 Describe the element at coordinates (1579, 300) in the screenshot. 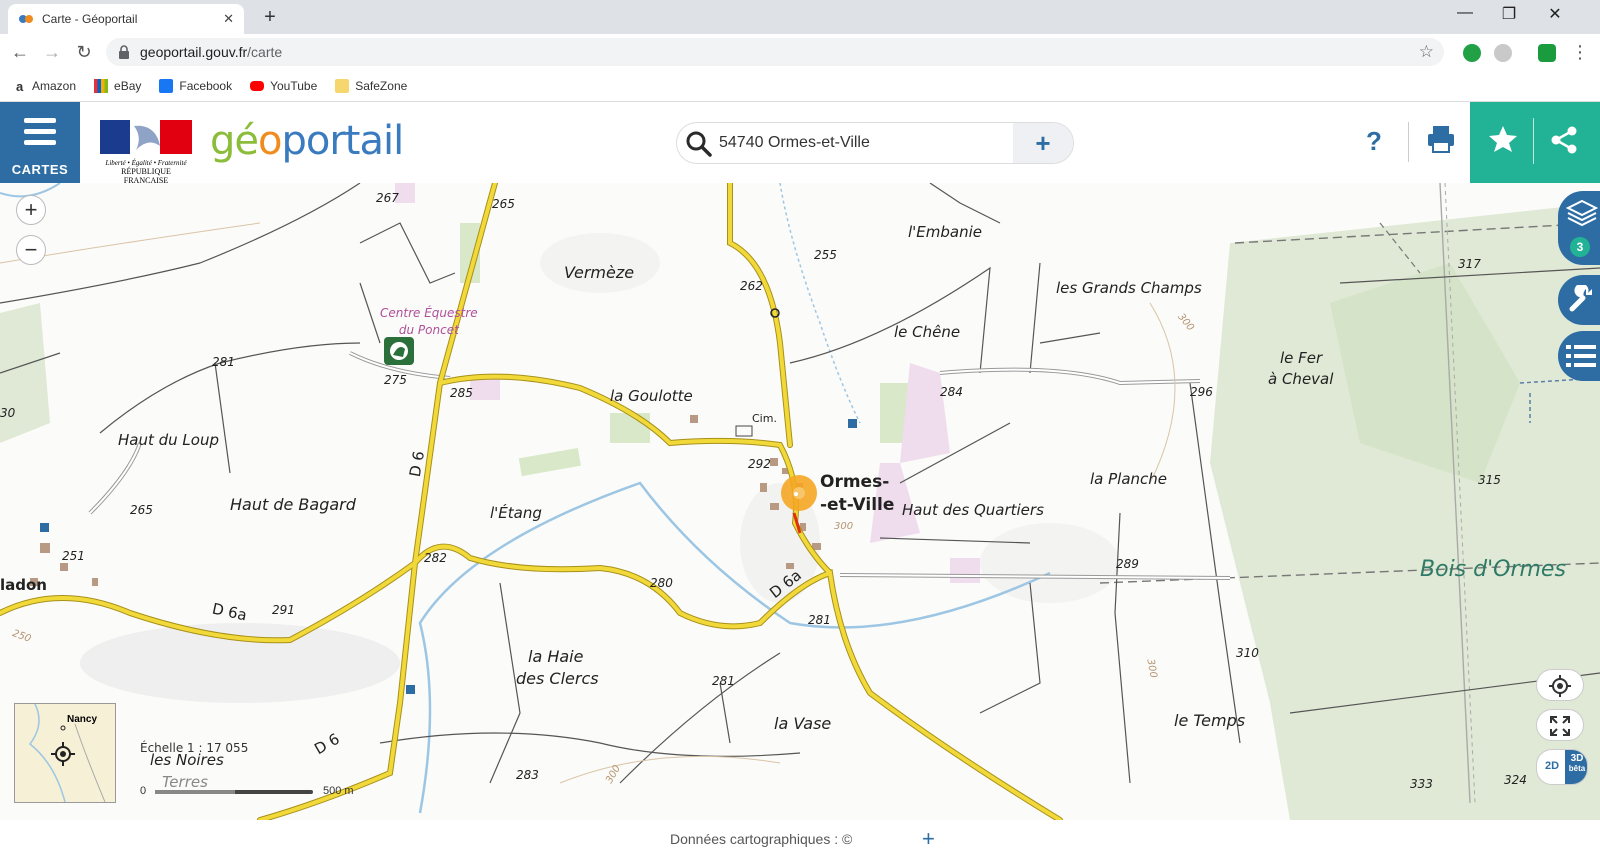

I see `tools-panel-button` at that location.